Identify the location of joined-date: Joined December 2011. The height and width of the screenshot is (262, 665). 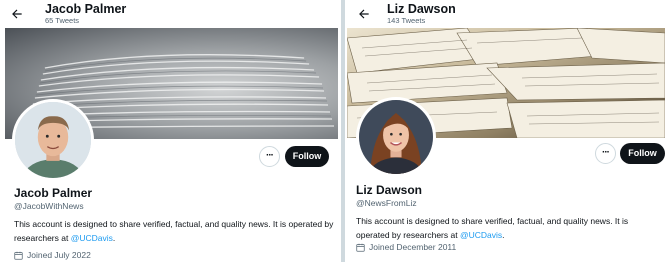
(406, 247).